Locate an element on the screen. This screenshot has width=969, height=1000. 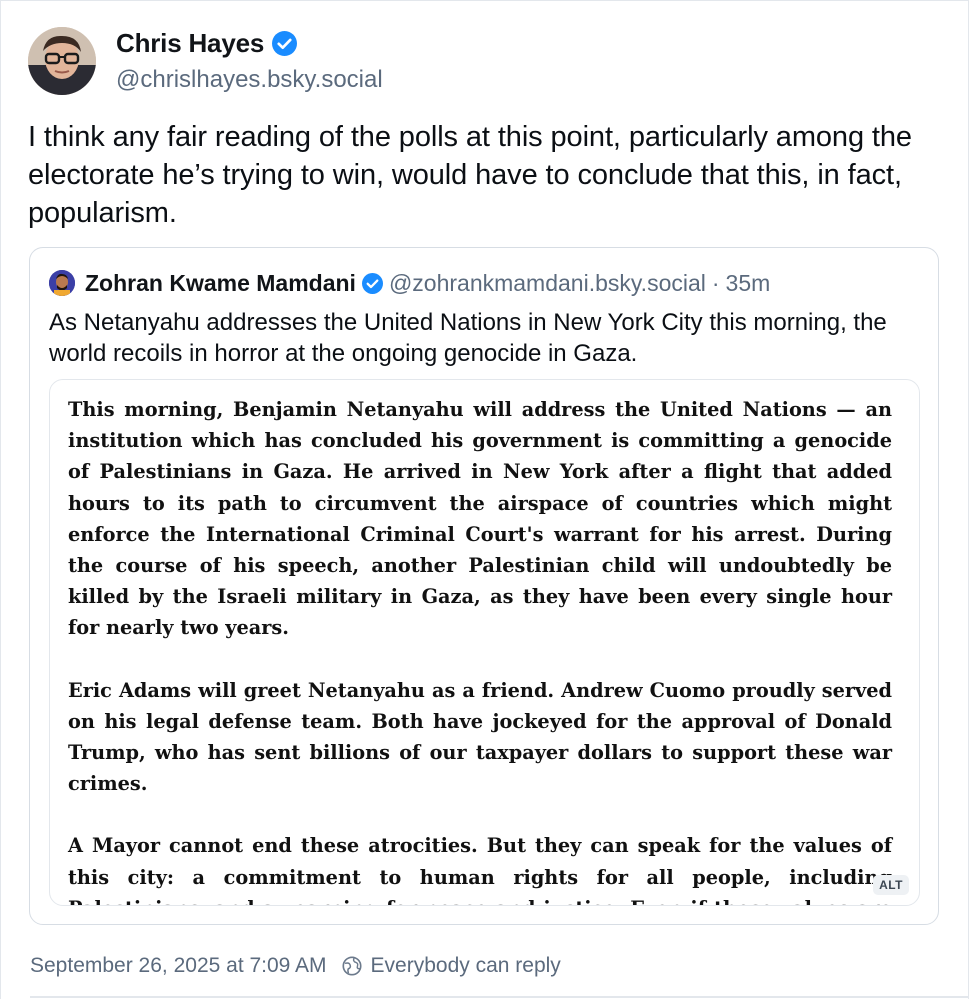
quoted-author-avatar is located at coordinates (62, 283).